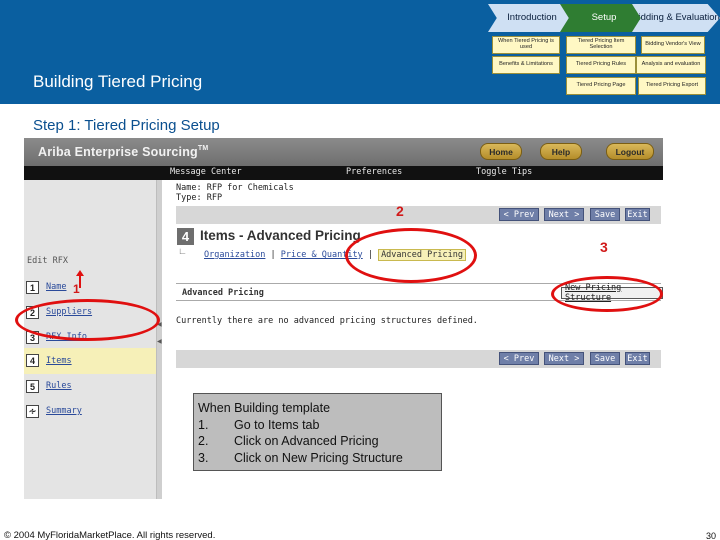 Image resolution: width=720 pixels, height=540 pixels. I want to click on marker-1: 1, so click(76, 289).